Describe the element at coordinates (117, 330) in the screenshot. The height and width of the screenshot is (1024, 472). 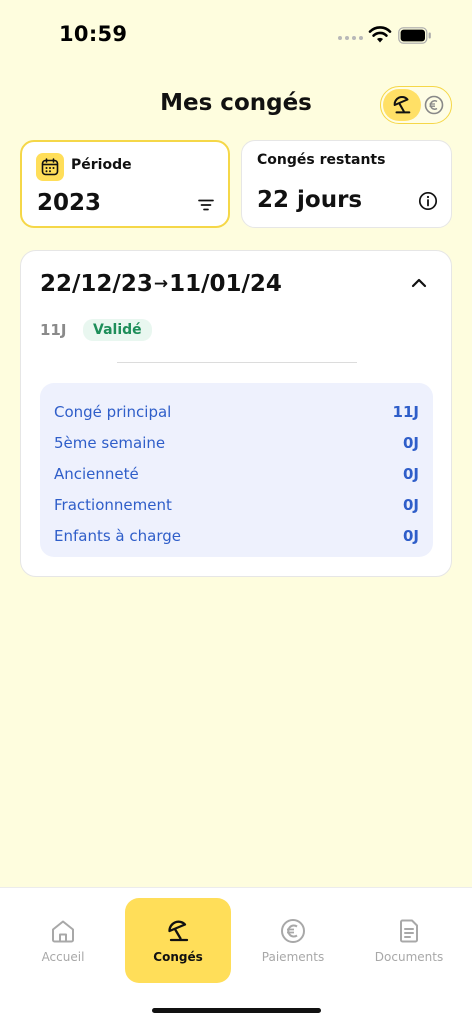
I see `status-badge: Validé` at that location.